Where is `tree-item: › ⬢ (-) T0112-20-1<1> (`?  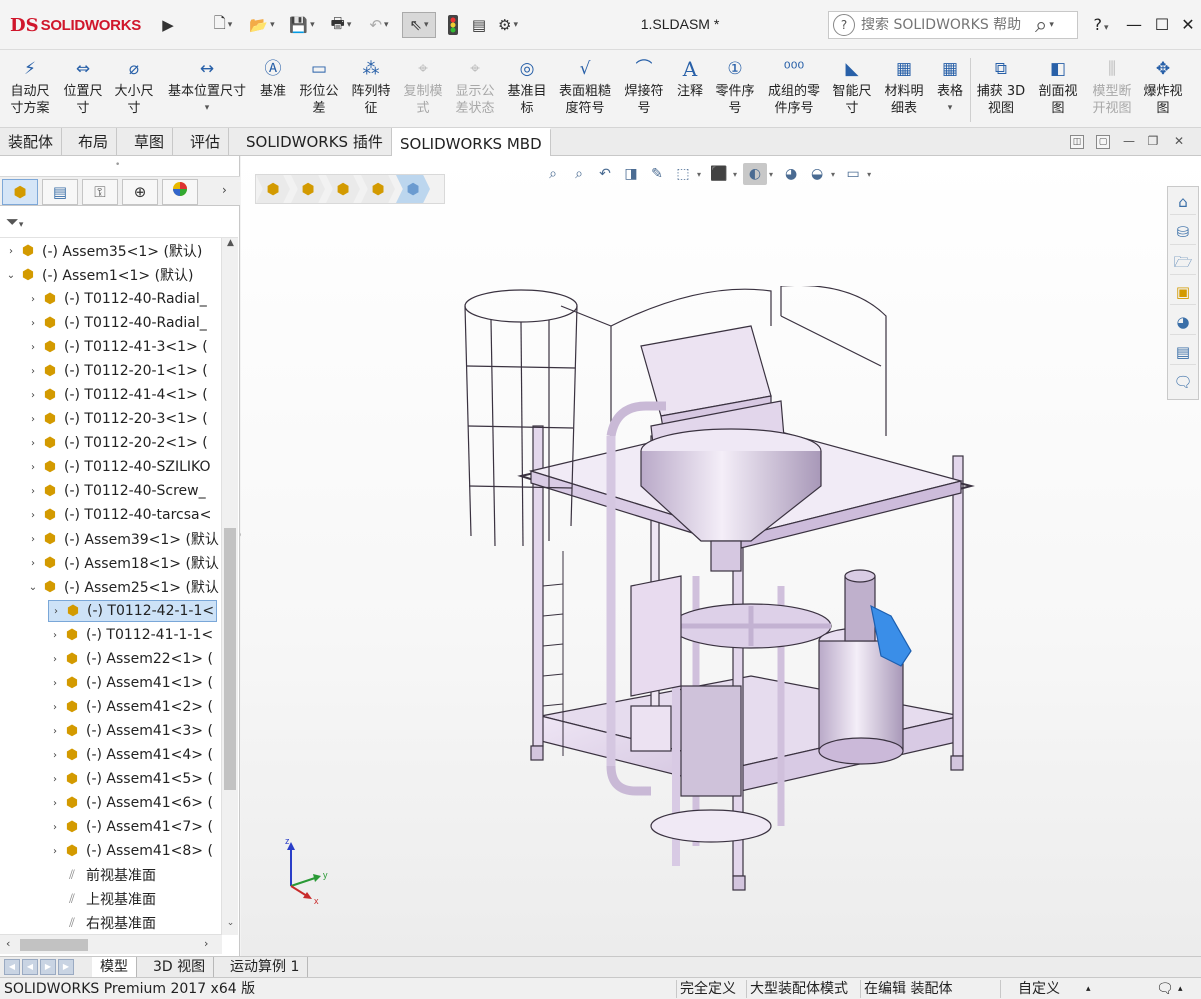 tree-item: › ⬢ (-) T0112-20-1<1> ( is located at coordinates (117, 371).